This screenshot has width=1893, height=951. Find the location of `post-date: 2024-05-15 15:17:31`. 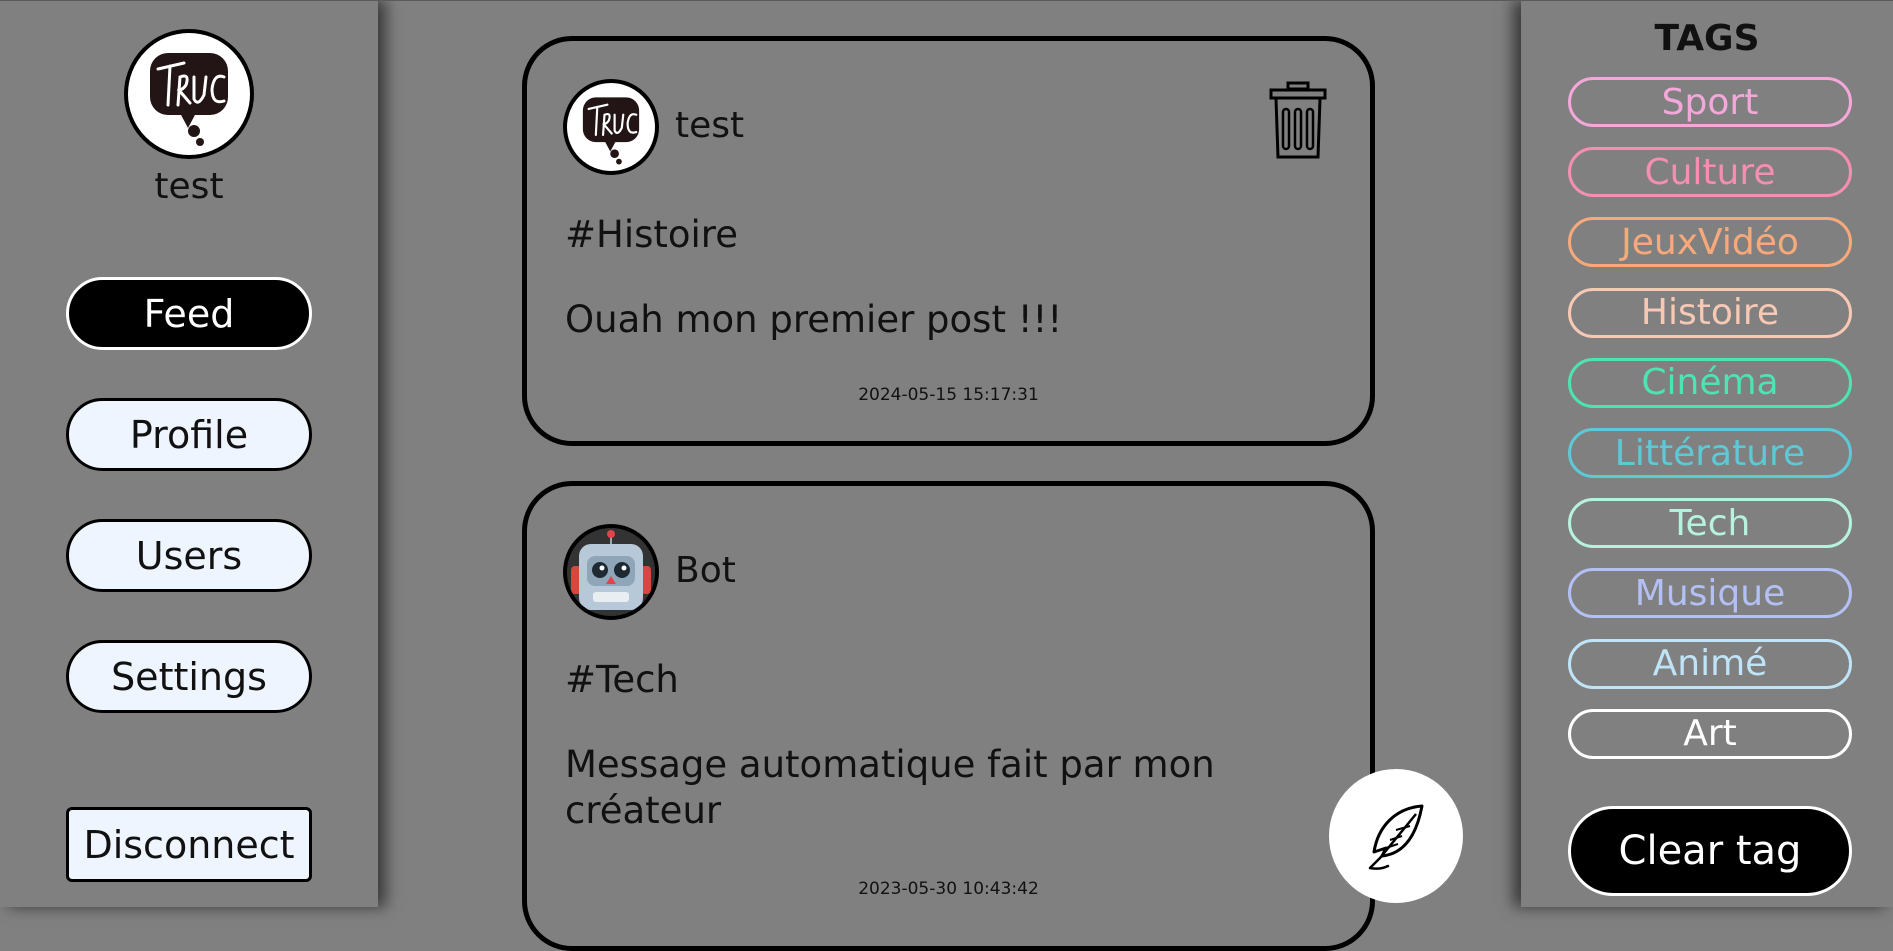

post-date: 2024-05-15 15:17:31 is located at coordinates (948, 395).